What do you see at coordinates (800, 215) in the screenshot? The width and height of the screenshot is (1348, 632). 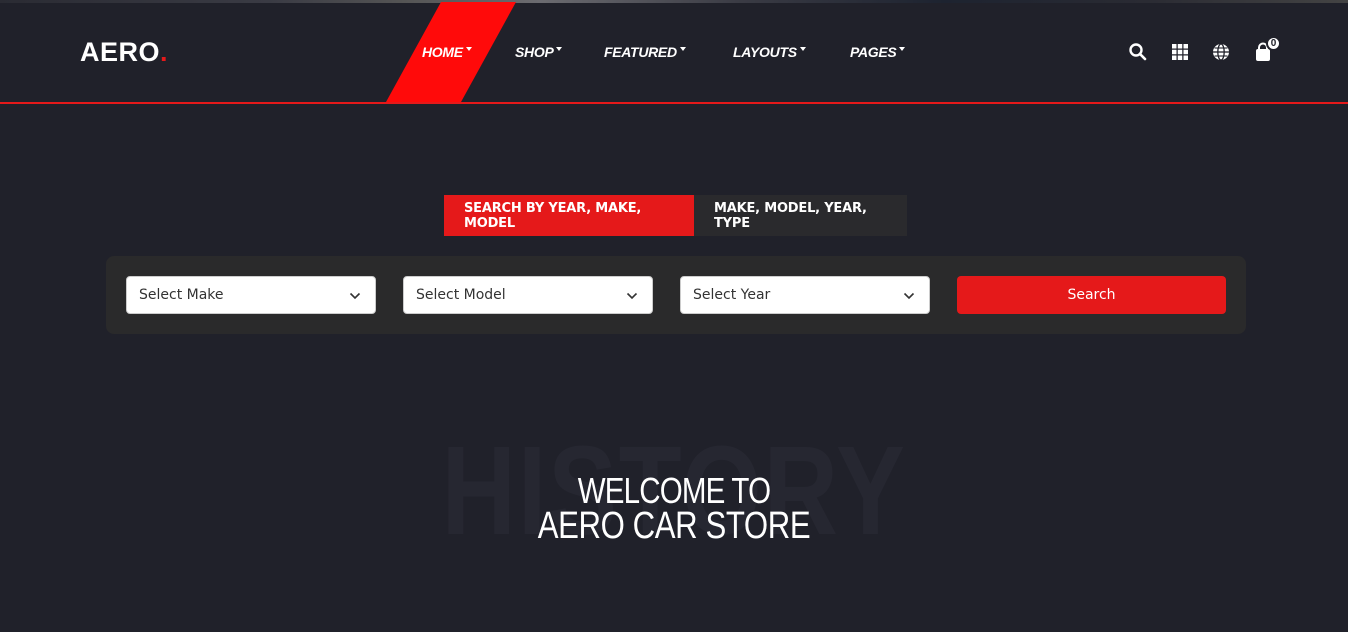 I see `tab-make-model-year-type: MAKE, MODEL, YEAR, TYPE` at bounding box center [800, 215].